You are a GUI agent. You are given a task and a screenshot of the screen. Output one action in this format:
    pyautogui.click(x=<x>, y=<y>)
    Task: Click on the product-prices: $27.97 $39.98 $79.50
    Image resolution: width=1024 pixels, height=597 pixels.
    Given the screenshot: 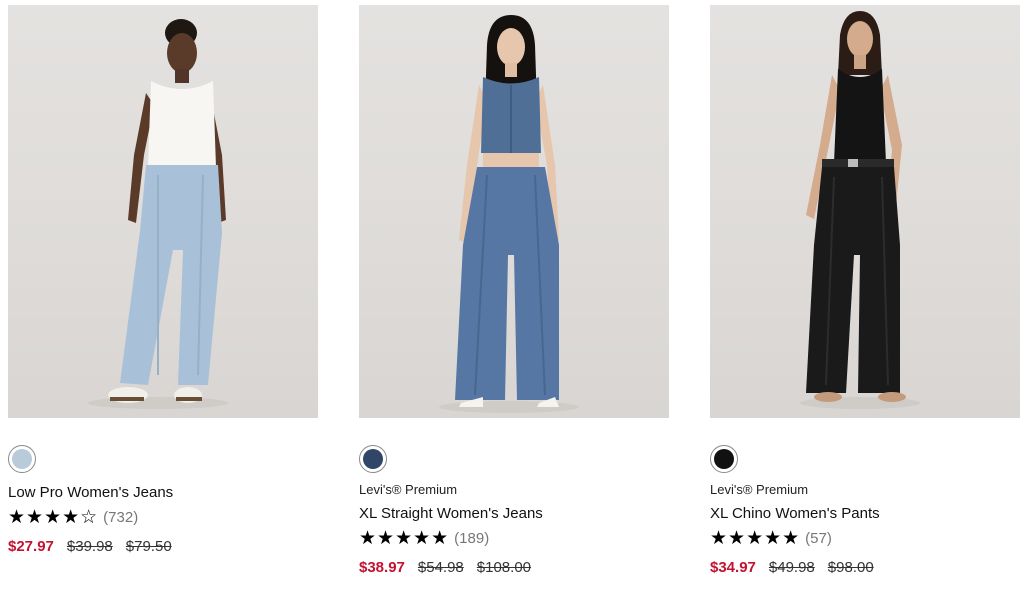 What is the action you would take?
    pyautogui.click(x=90, y=546)
    